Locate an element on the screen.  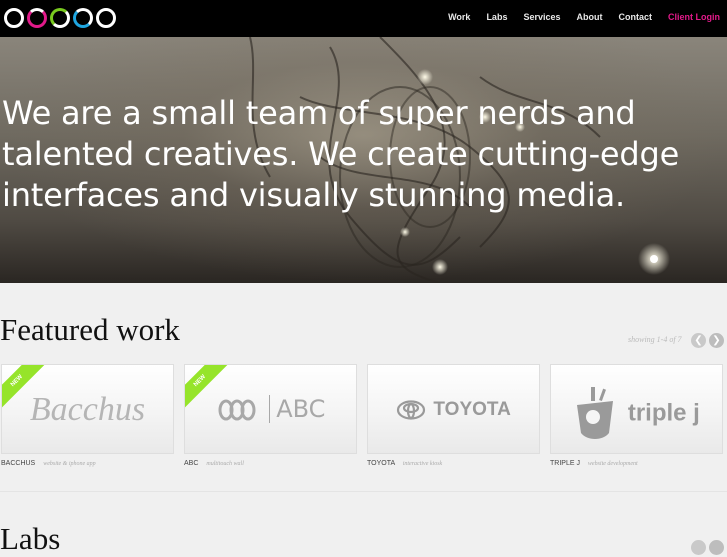
card-logo-text: TOYOTA is located at coordinates (472, 409).